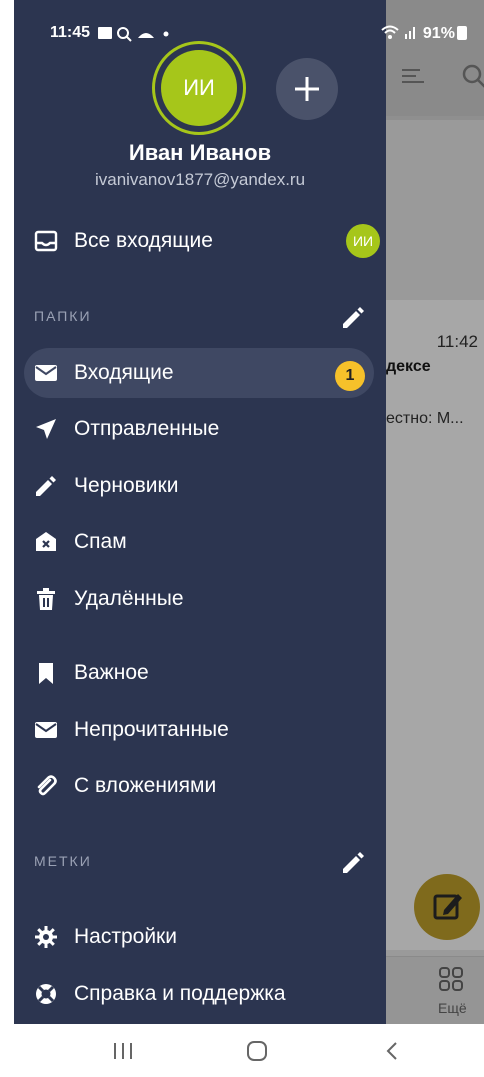 The height and width of the screenshot is (1077, 484). What do you see at coordinates (145, 785) in the screenshot?
I see `filter-attachments-label: С вложениями` at bounding box center [145, 785].